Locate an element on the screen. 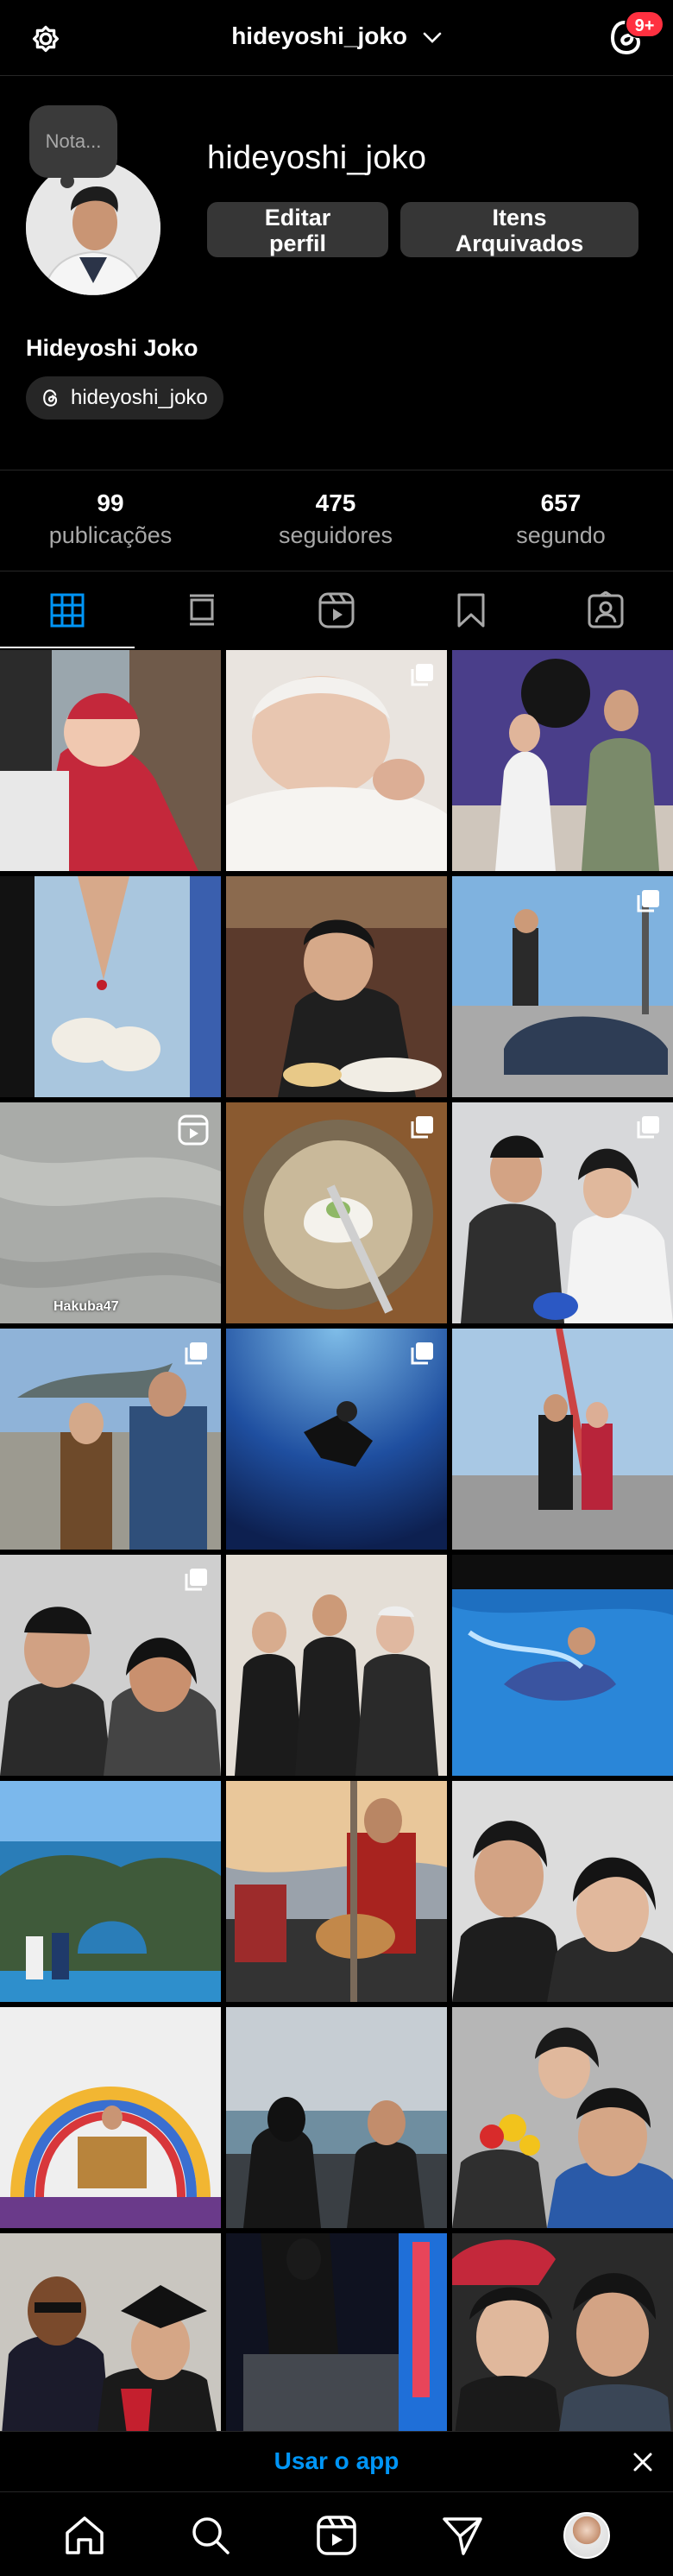 The width and height of the screenshot is (673, 2576). saved-icon is located at coordinates (471, 610).